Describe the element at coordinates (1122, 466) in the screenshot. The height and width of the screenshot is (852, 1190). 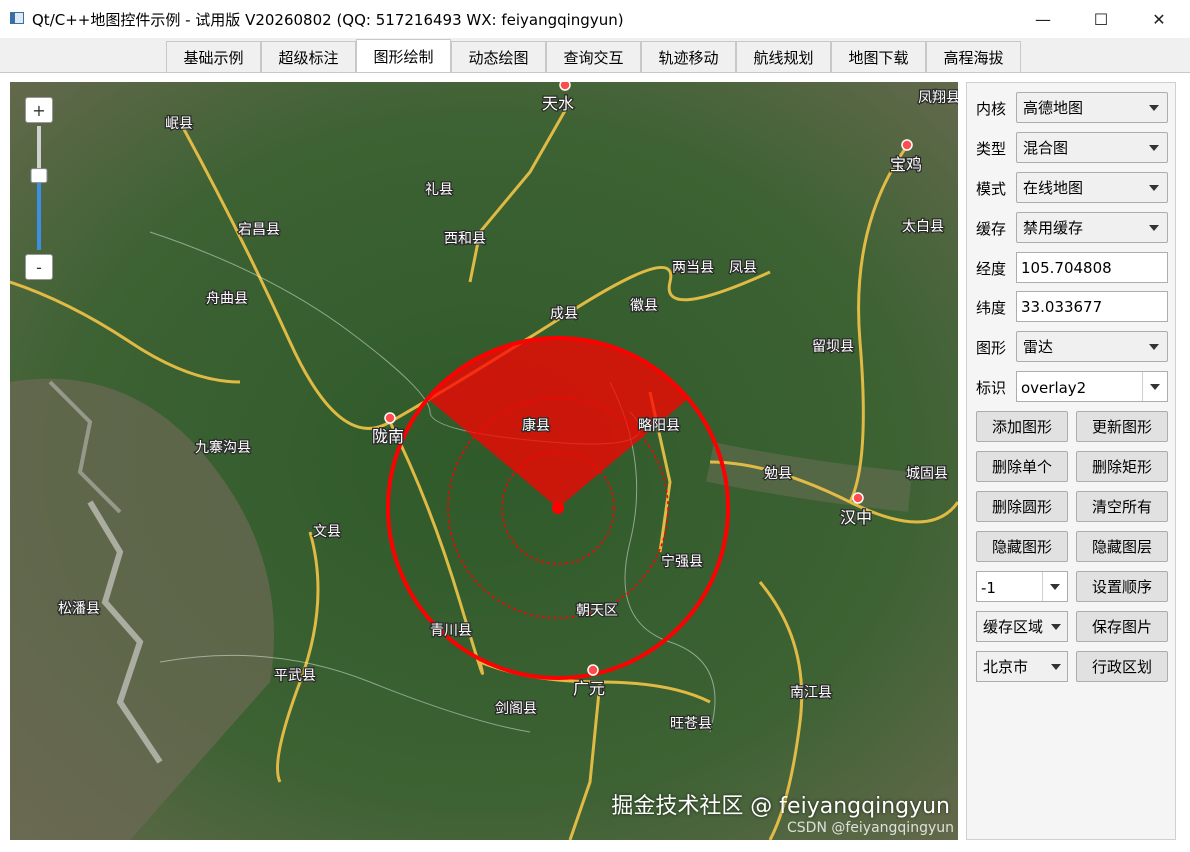
I see `delete-rect-button: 删除矩形` at that location.